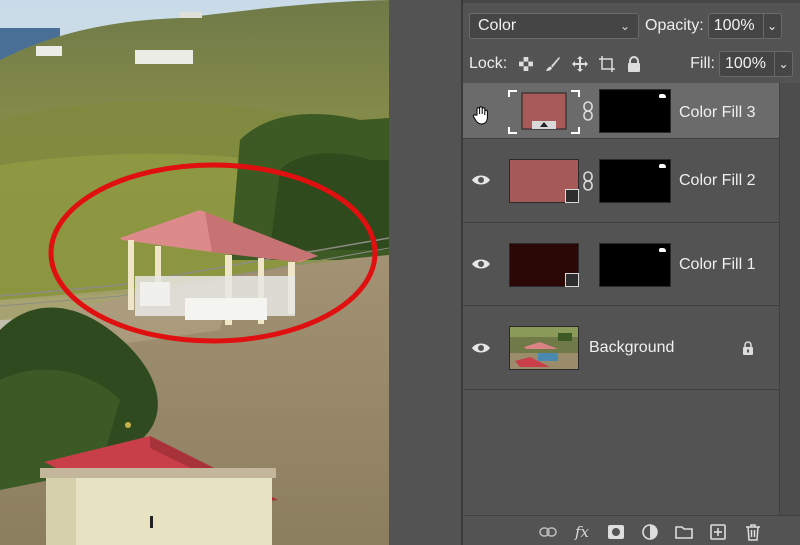  Describe the element at coordinates (548, 532) in the screenshot. I see `link-layers-icon` at that location.